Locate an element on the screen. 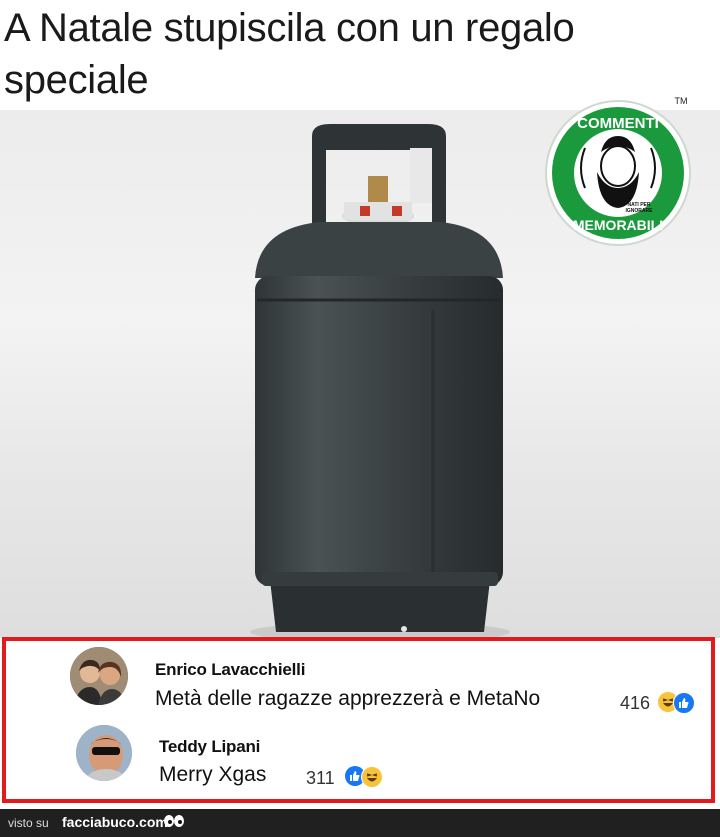  logo-trademark: TM is located at coordinates (681, 101).